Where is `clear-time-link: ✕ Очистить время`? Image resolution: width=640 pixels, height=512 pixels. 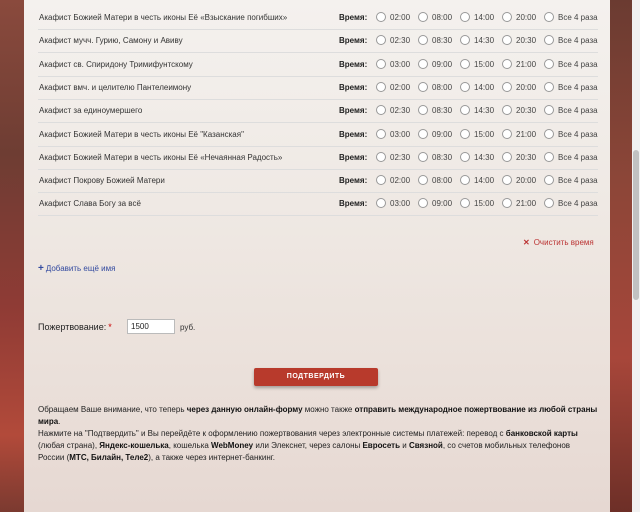 clear-time-link: ✕ Очистить время is located at coordinates (558, 242).